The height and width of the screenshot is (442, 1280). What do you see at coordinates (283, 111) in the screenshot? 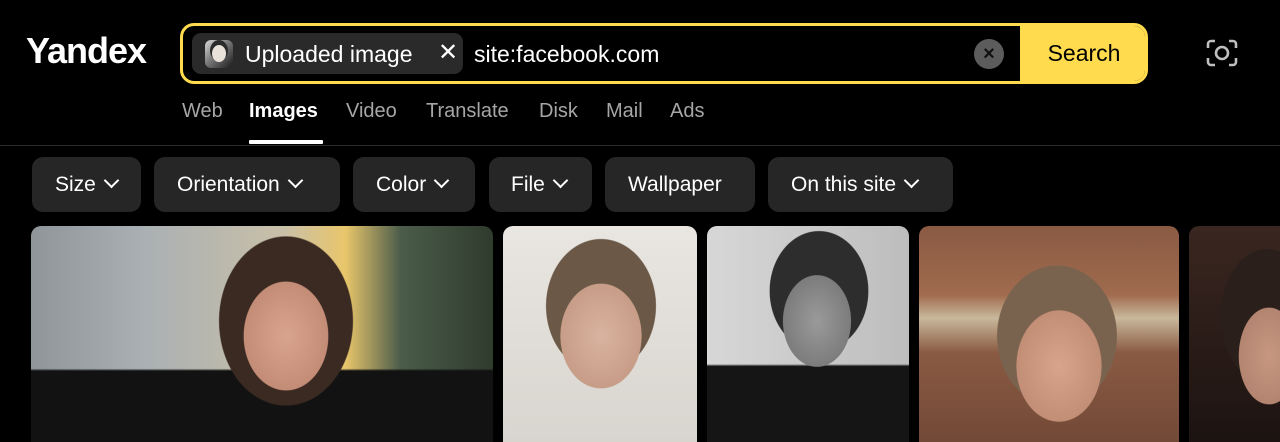
I see `tab-images: Images` at bounding box center [283, 111].